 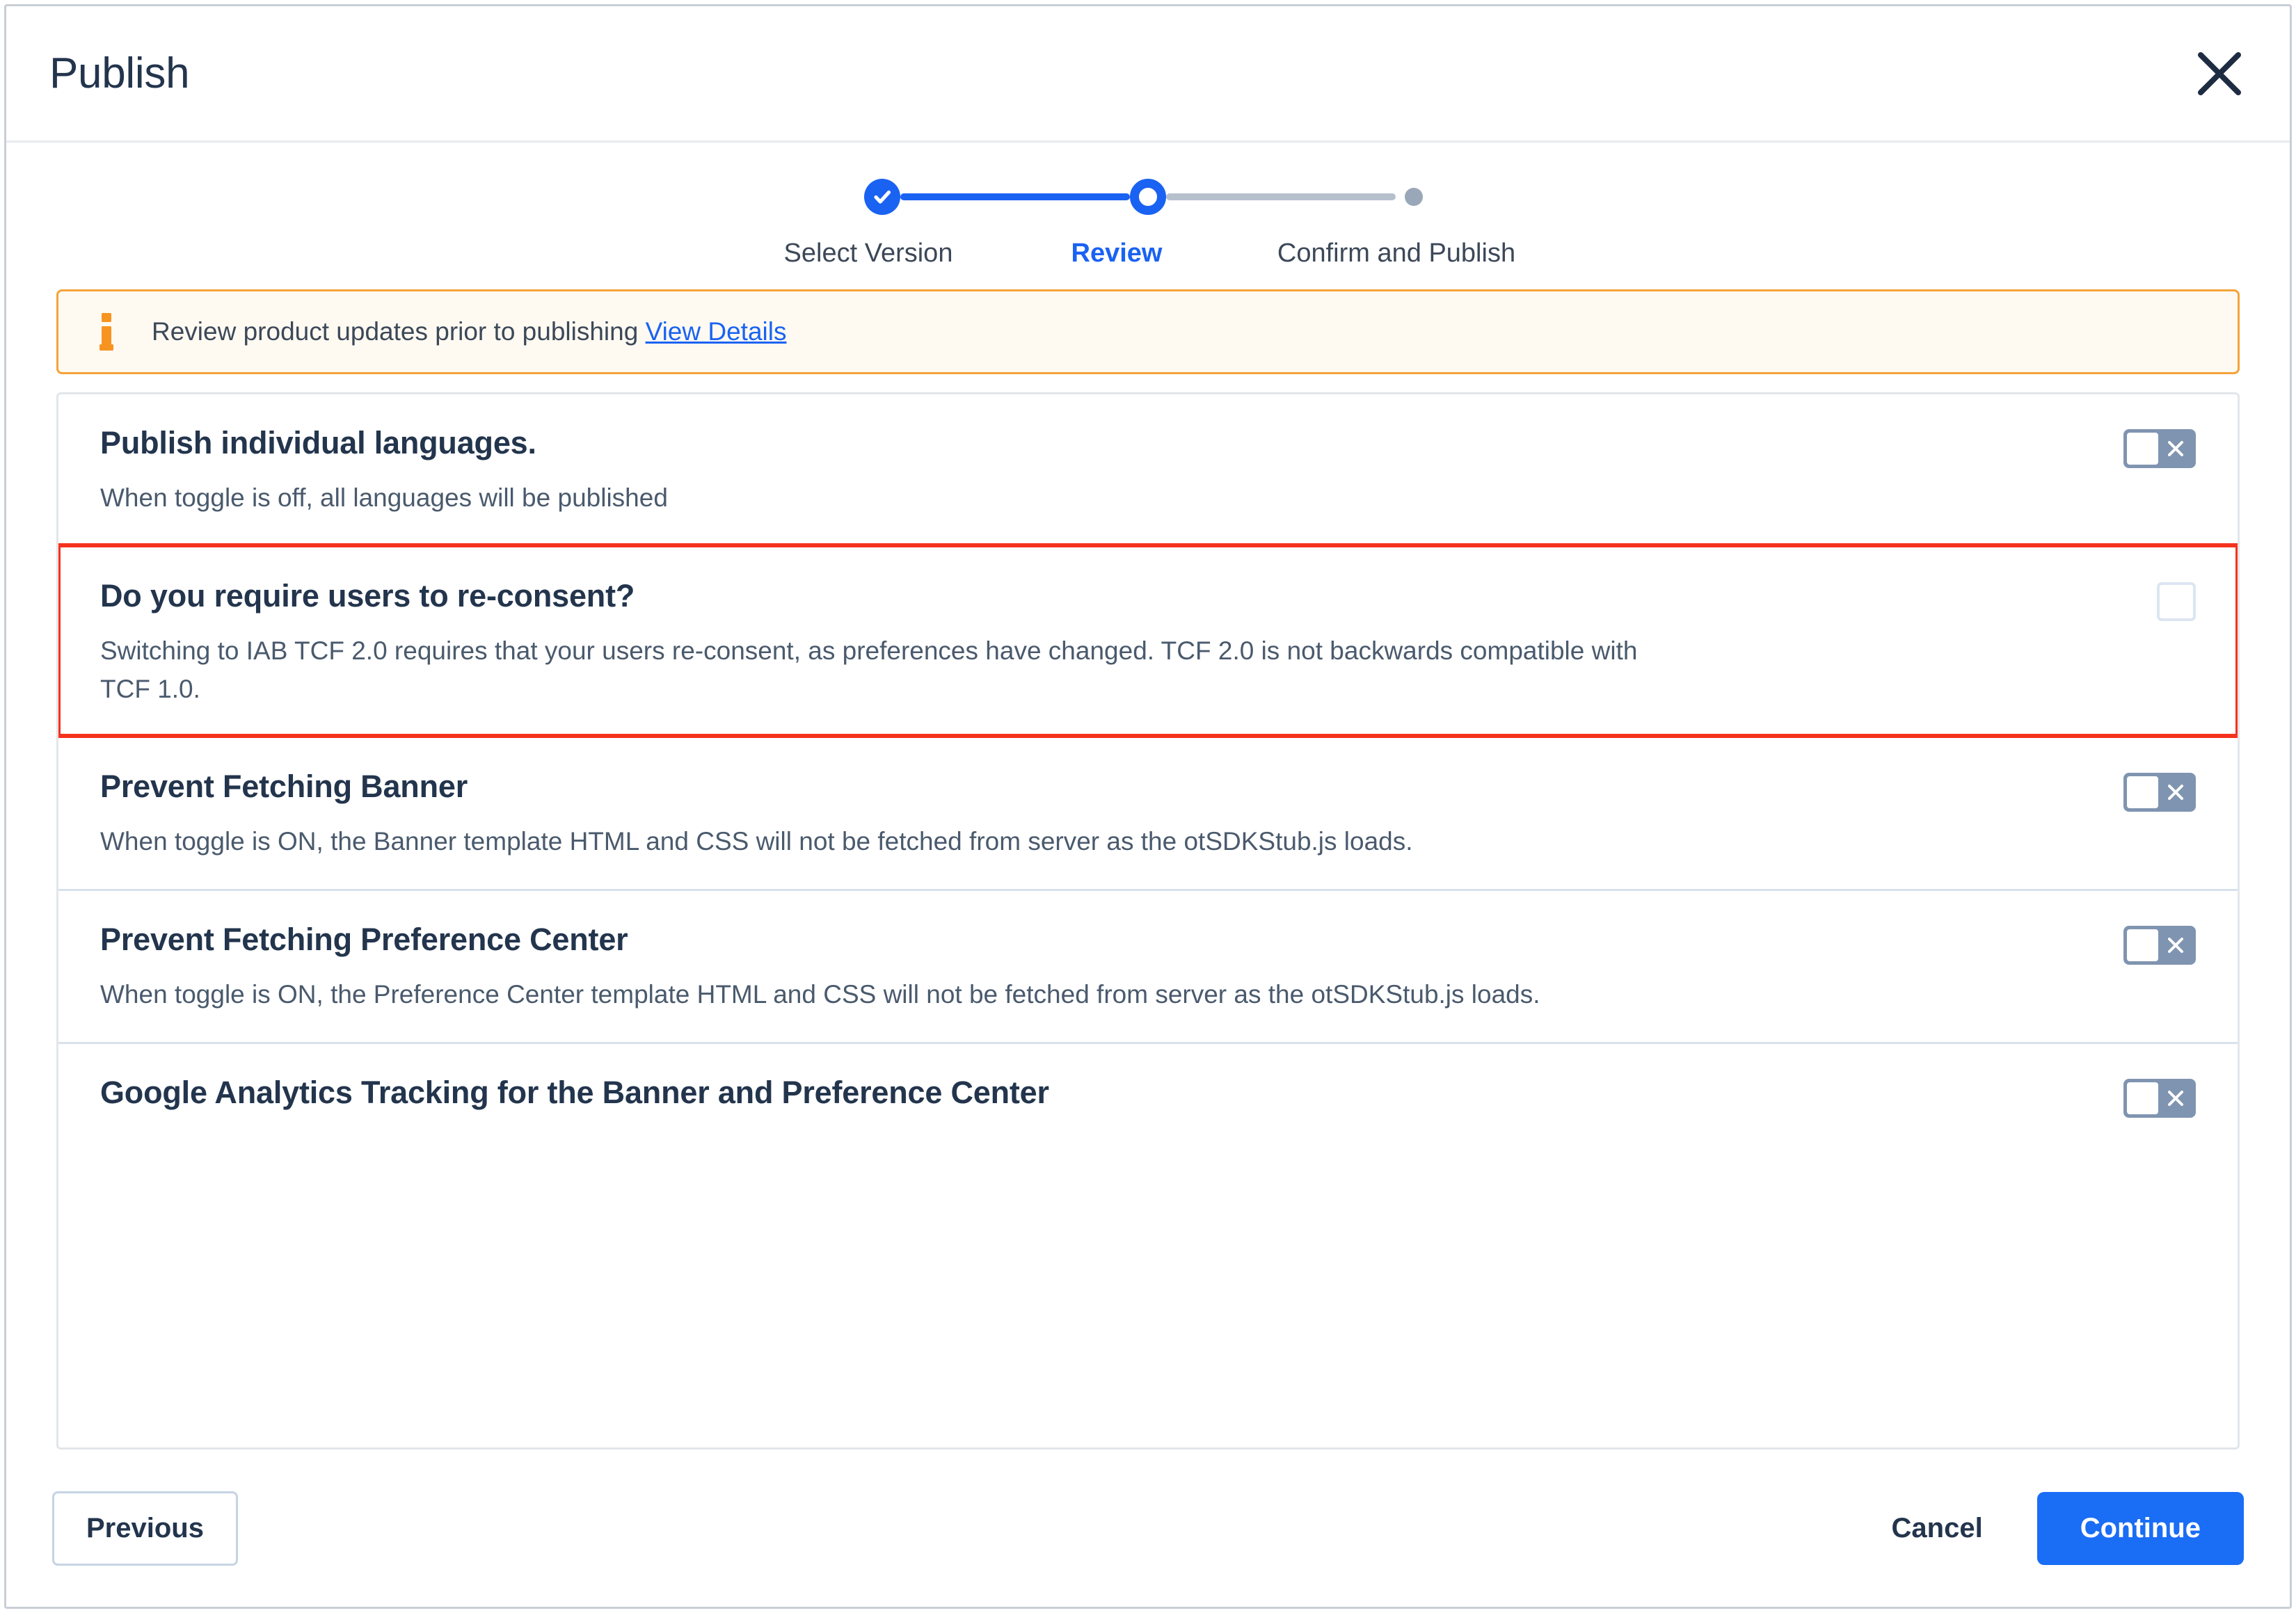 I want to click on close-icon, so click(x=2220, y=74).